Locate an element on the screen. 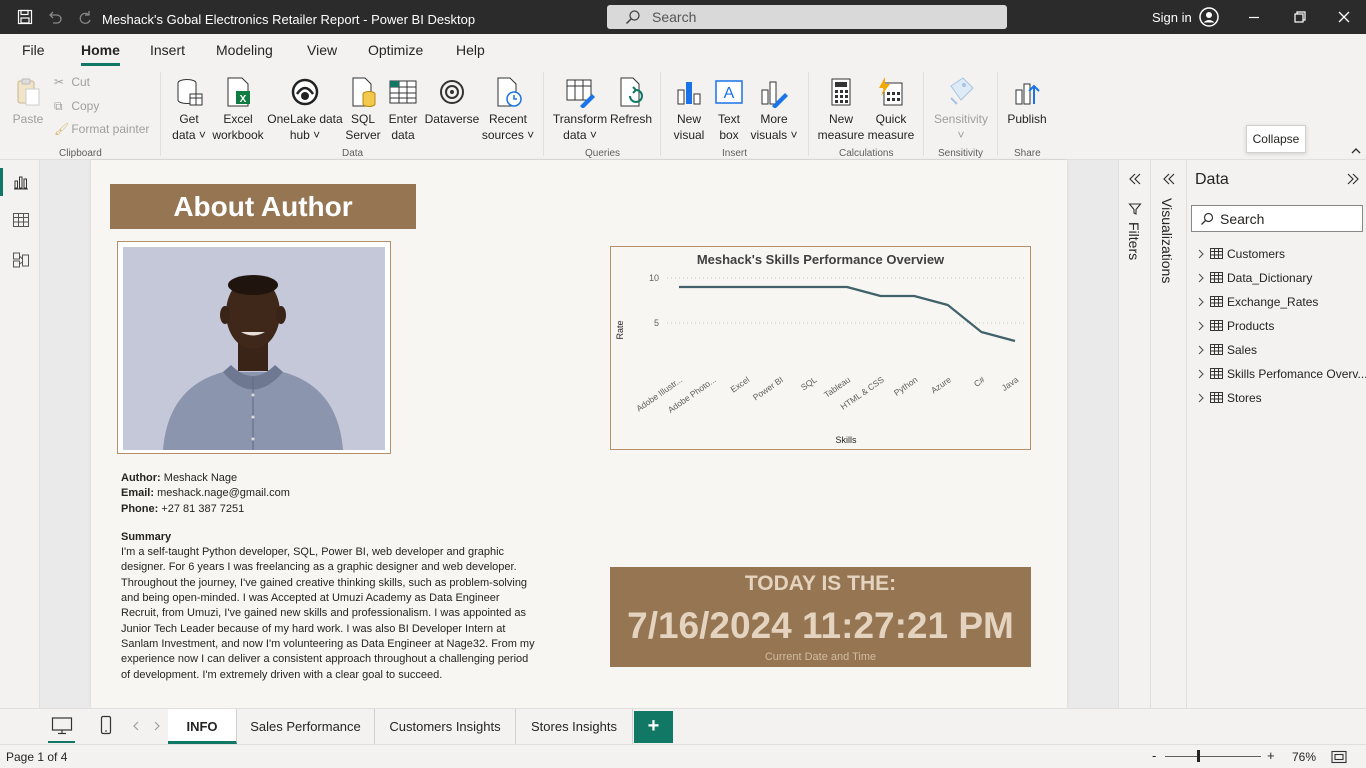 Image resolution: width=1366 pixels, height=768 pixels. sensitivity-button: Sensitivity ˅ is located at coordinates (961, 109).